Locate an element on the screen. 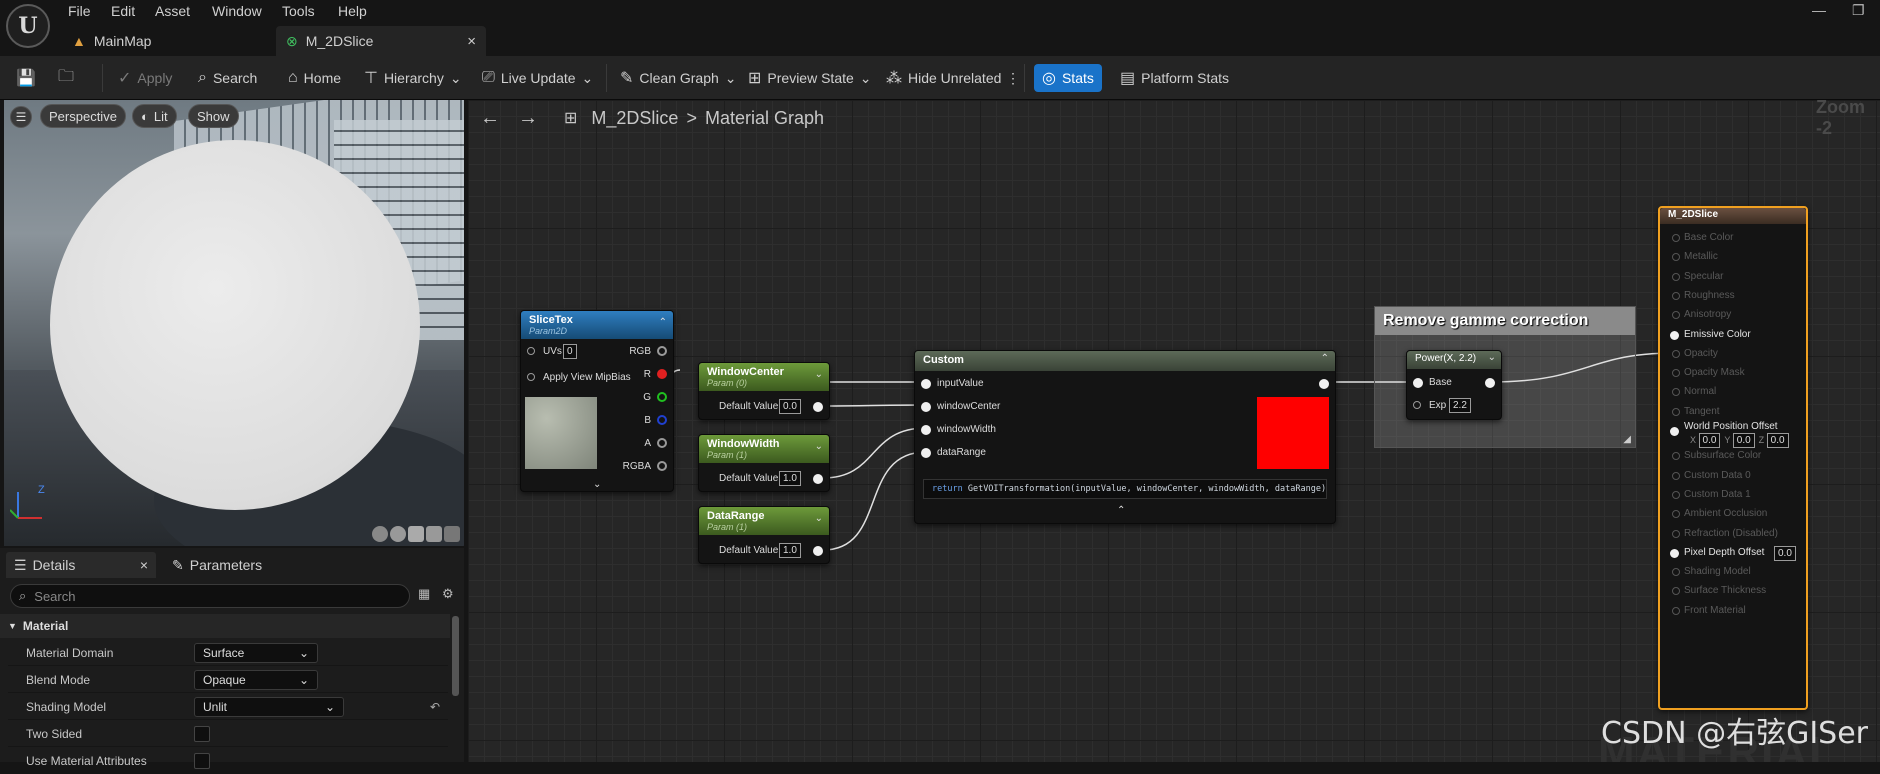 This screenshot has height=774, width=1880. live-update-button: ⎚ Live Update ⌄ is located at coordinates (537, 78).